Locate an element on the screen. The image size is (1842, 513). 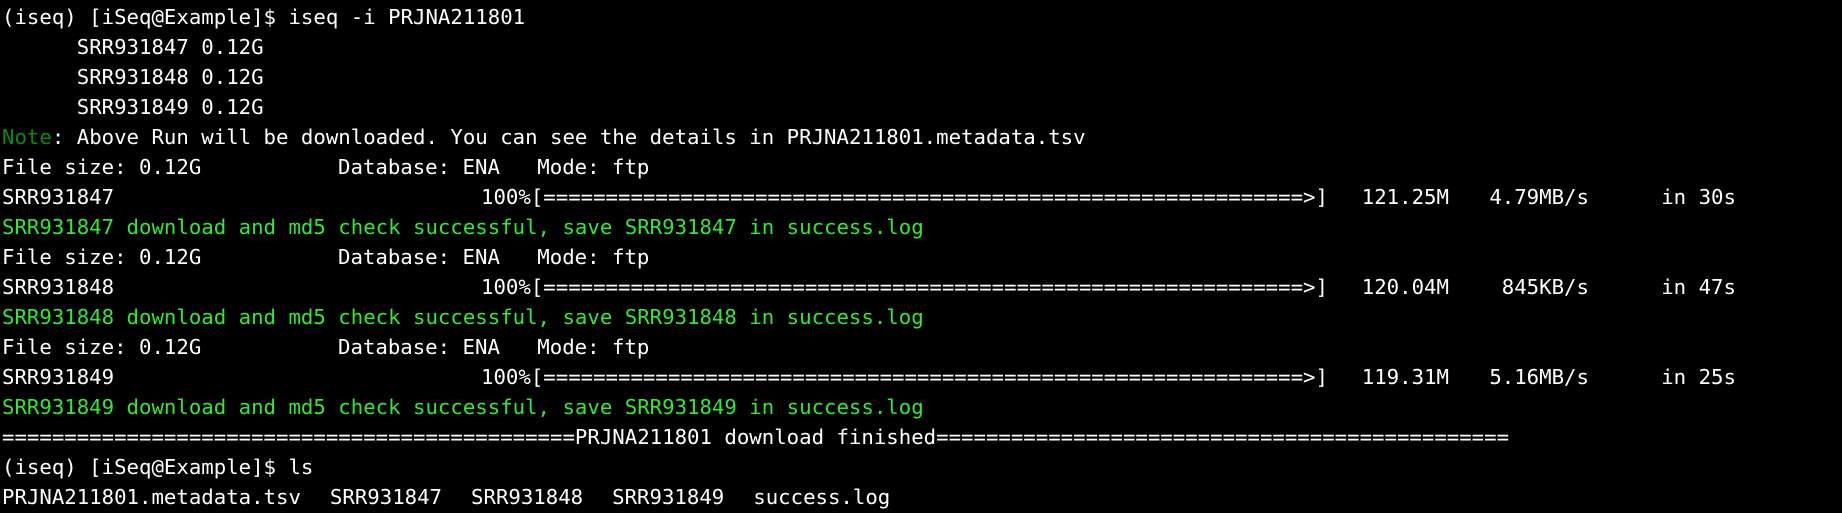
command-text: iseq -i PRJNA211801 is located at coordinates (407, 17).